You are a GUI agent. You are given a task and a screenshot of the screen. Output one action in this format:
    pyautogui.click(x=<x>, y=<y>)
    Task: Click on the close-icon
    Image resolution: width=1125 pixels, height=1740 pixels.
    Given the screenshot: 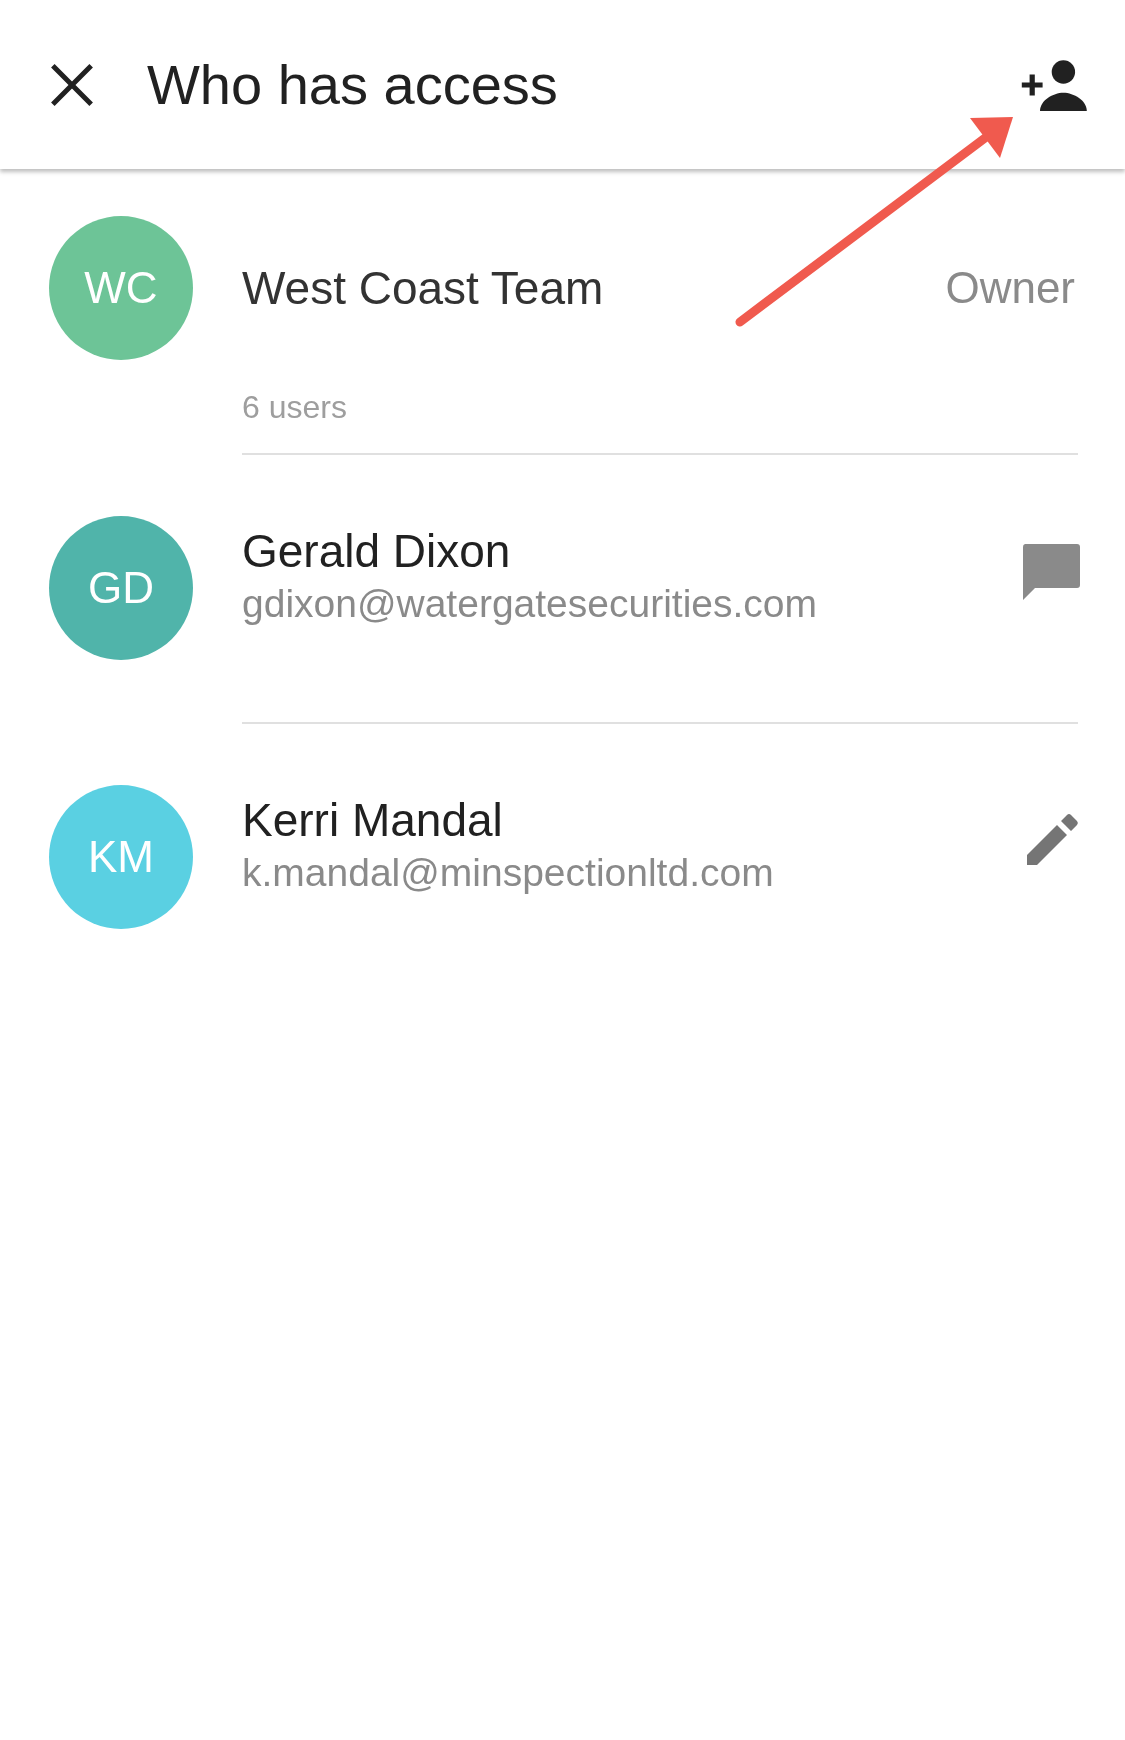 What is the action you would take?
    pyautogui.click(x=72, y=84)
    